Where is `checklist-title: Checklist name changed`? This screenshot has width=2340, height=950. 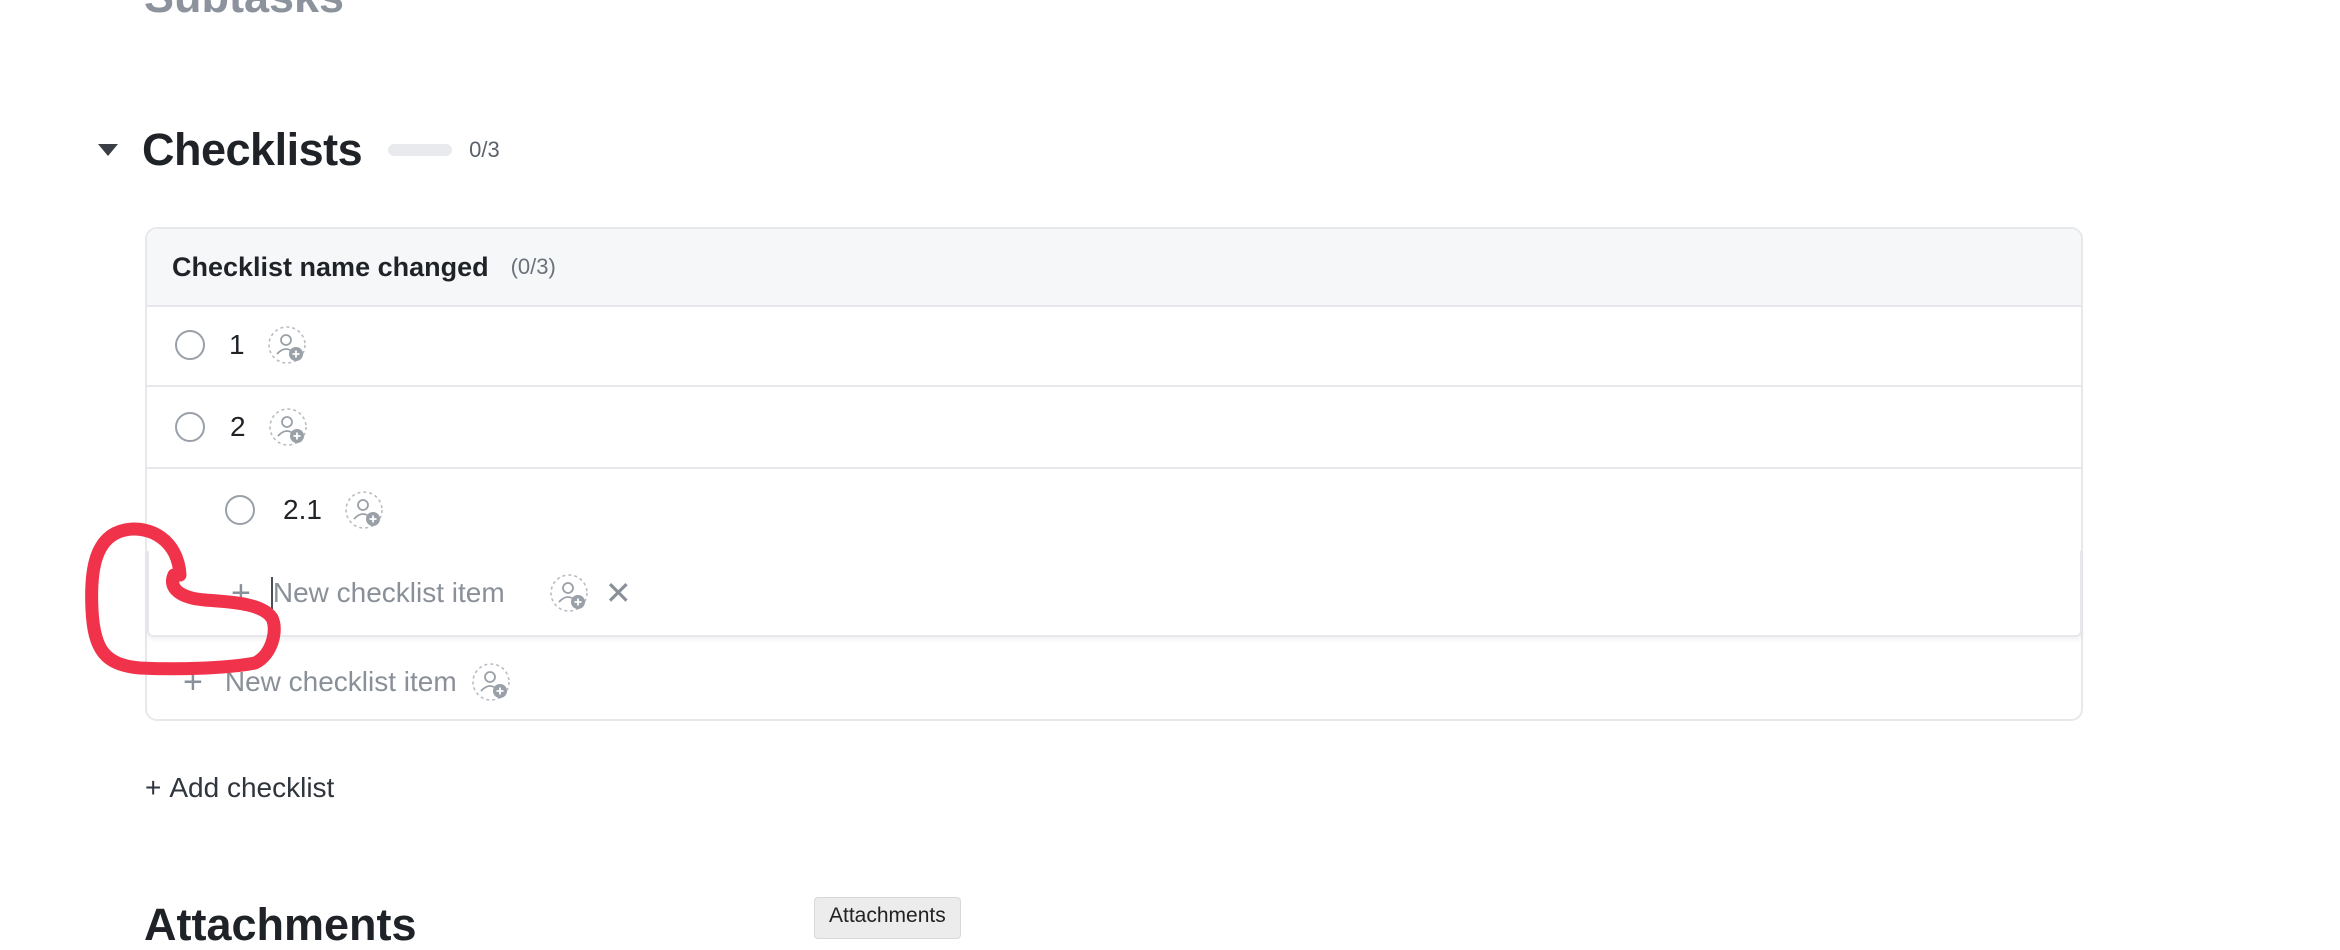 checklist-title: Checklist name changed is located at coordinates (330, 266).